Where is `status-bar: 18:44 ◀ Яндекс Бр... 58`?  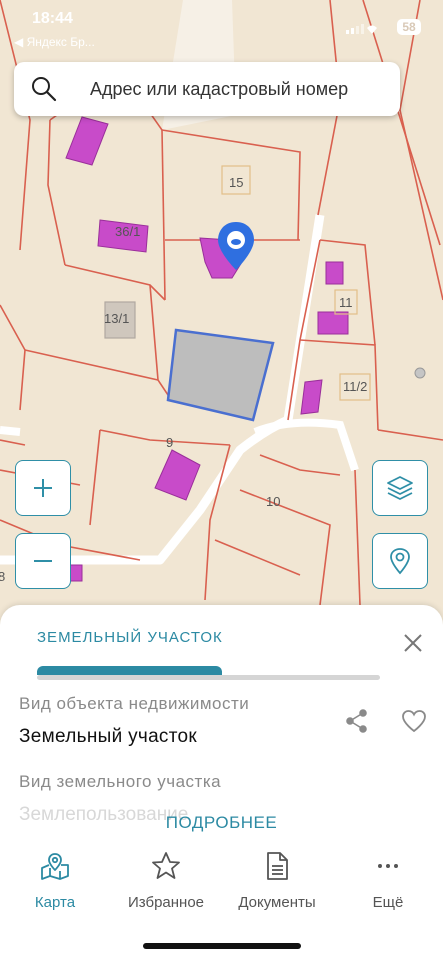 status-bar: 18:44 ◀ Яндекс Бр... 58 is located at coordinates (221, 26).